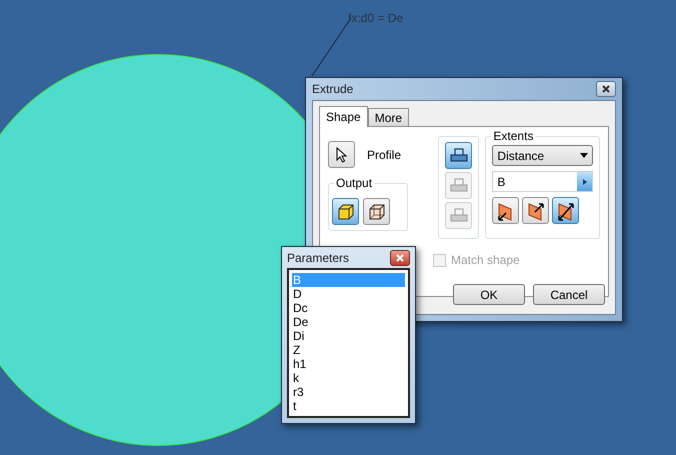  What do you see at coordinates (348, 294) in the screenshot?
I see `parameter-item: D` at bounding box center [348, 294].